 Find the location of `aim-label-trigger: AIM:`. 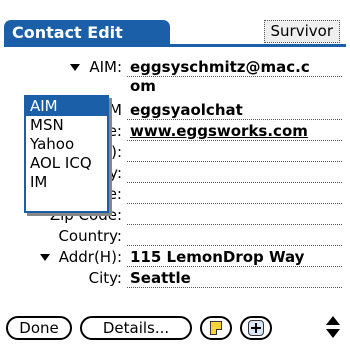

aim-label-trigger: AIM: is located at coordinates (96, 67).